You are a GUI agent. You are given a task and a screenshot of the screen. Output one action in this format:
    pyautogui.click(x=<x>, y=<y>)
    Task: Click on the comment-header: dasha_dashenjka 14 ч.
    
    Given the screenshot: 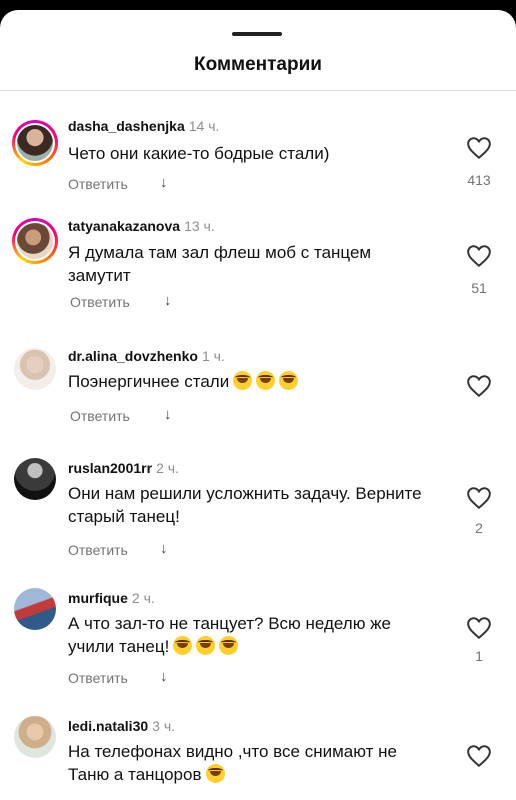 What is the action you would take?
    pyautogui.click(x=143, y=126)
    